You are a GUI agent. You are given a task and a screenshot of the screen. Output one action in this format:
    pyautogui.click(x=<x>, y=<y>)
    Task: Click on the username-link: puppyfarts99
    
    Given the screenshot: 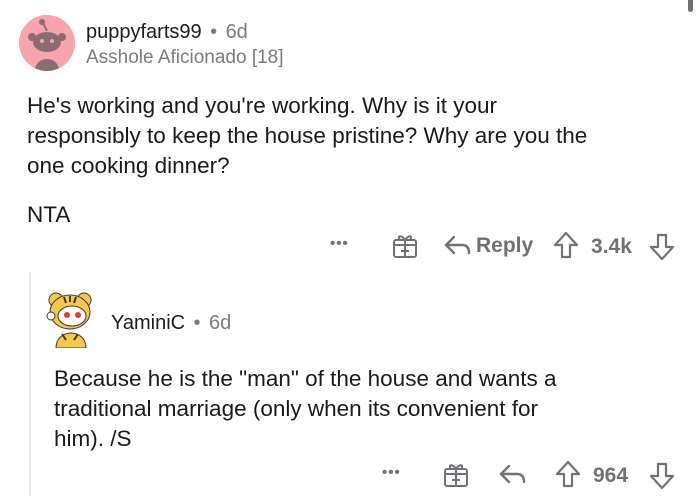 What is the action you would take?
    pyautogui.click(x=144, y=32)
    